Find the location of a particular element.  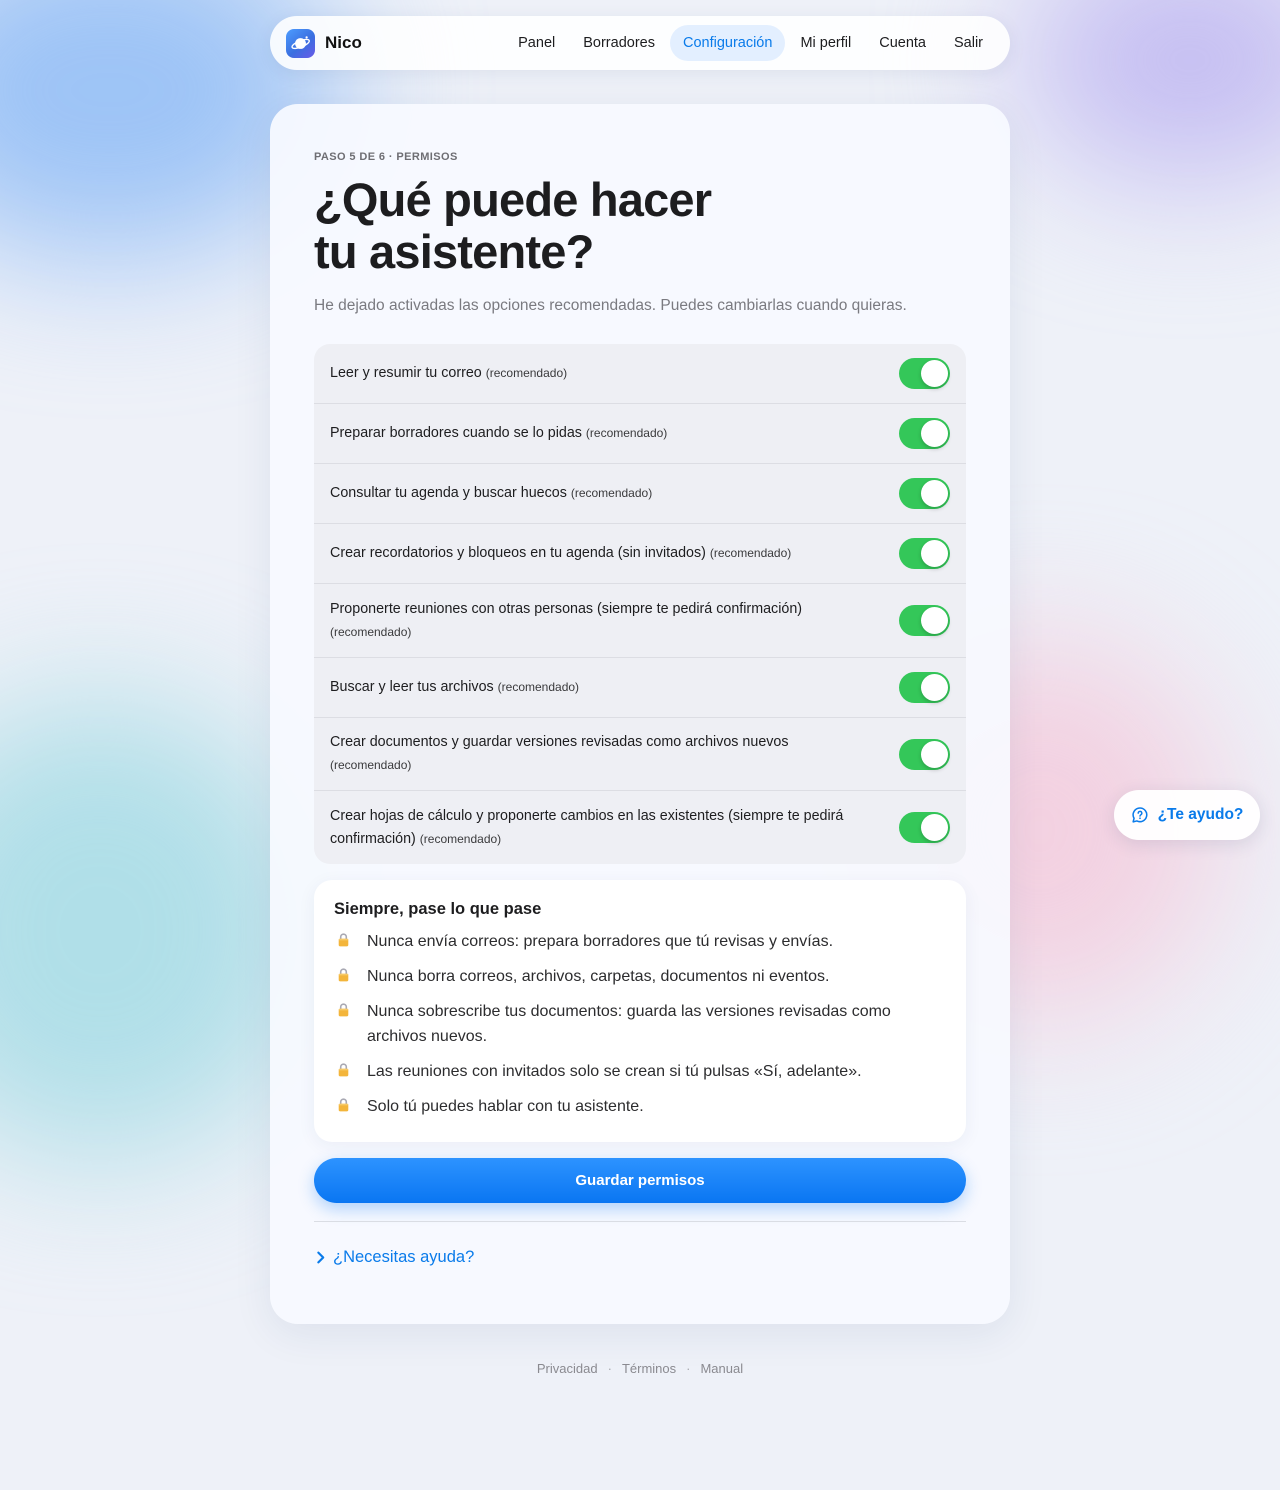

floating-help-label: ¿Te ayudo? is located at coordinates (1200, 814).